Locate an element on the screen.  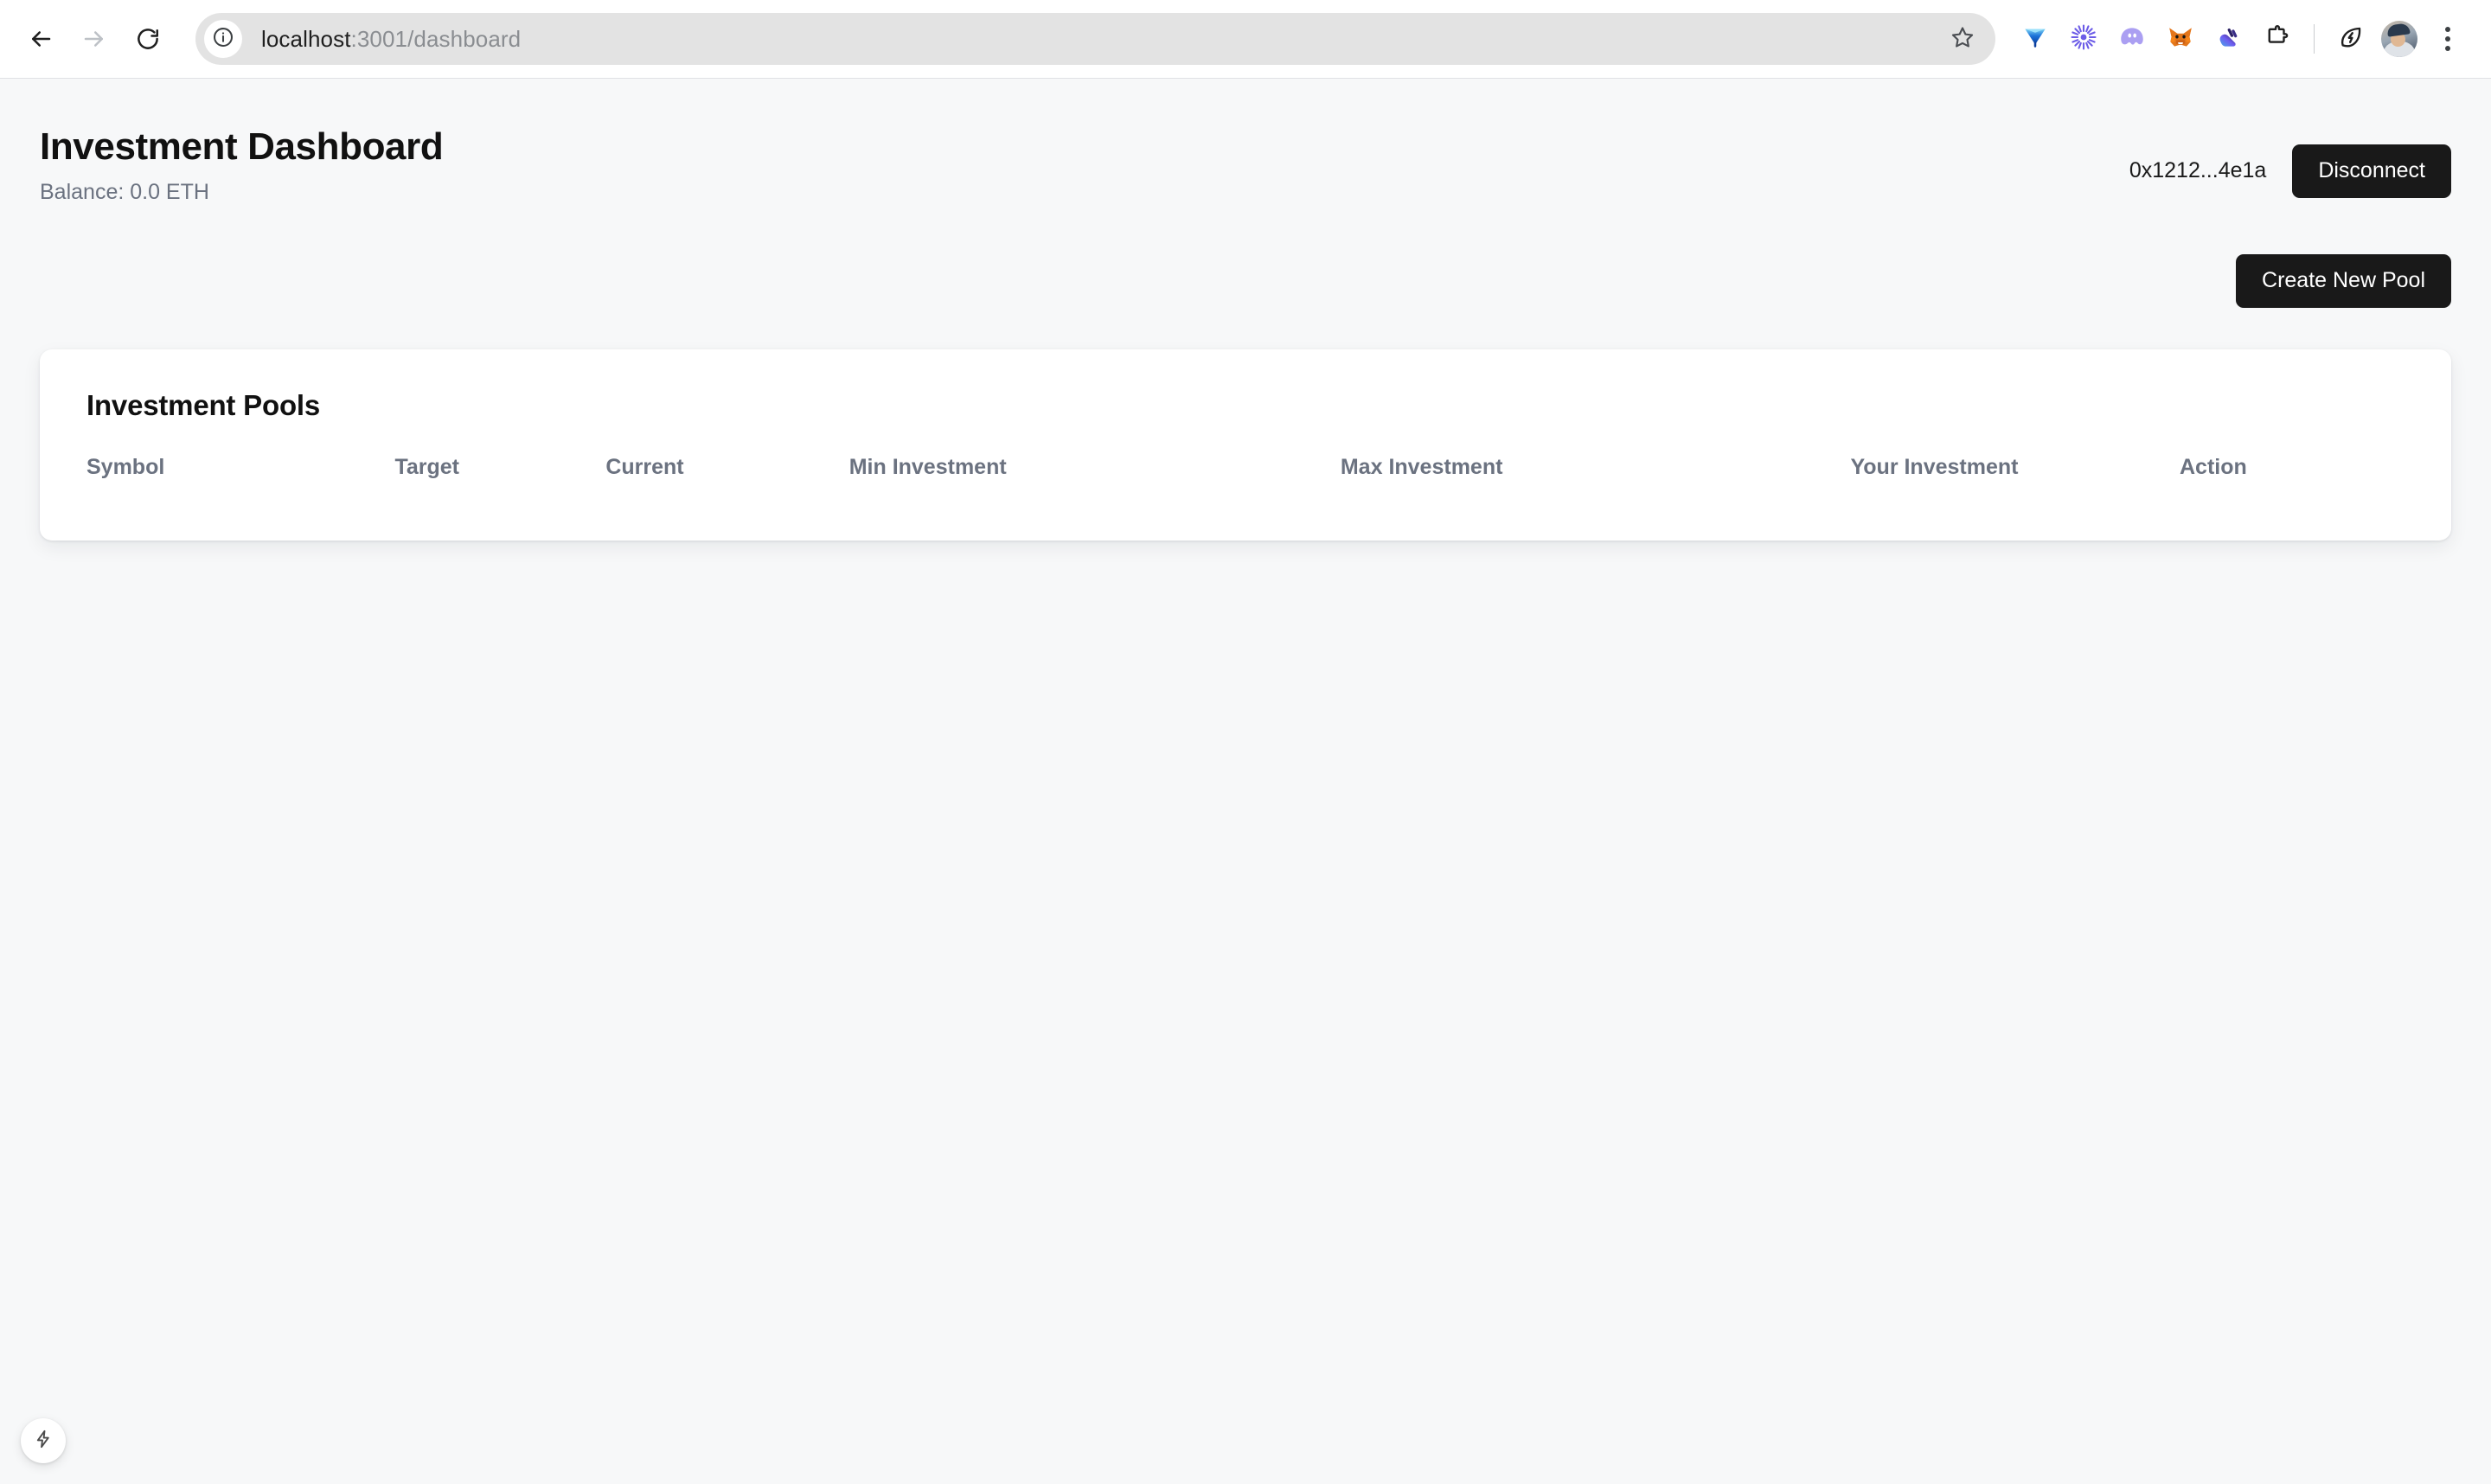
reload-button is located at coordinates (148, 39).